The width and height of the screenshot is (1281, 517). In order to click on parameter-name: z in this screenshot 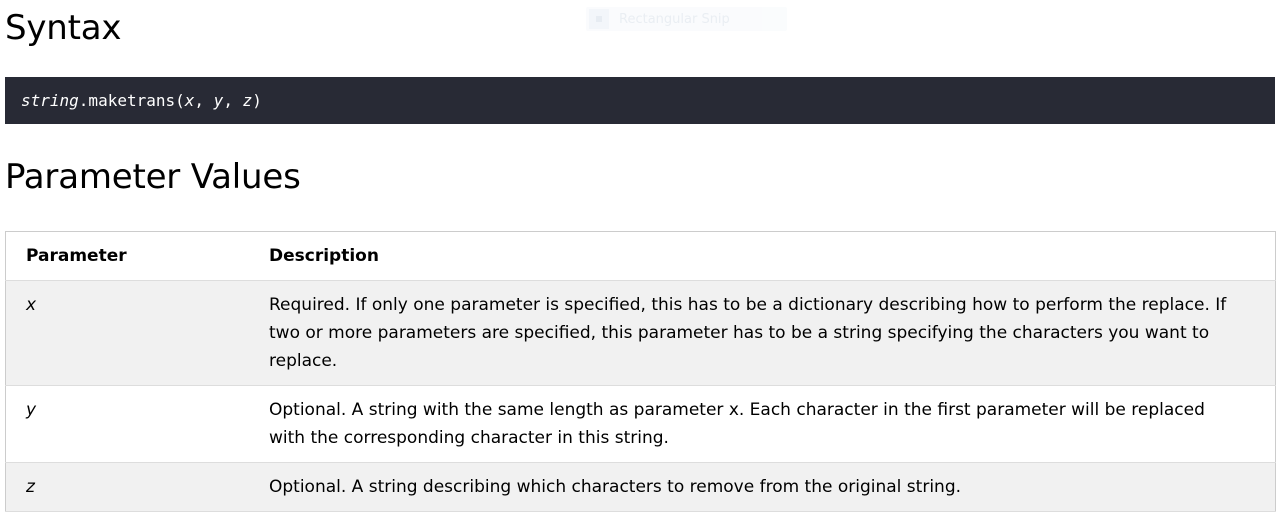, I will do `click(137, 487)`.